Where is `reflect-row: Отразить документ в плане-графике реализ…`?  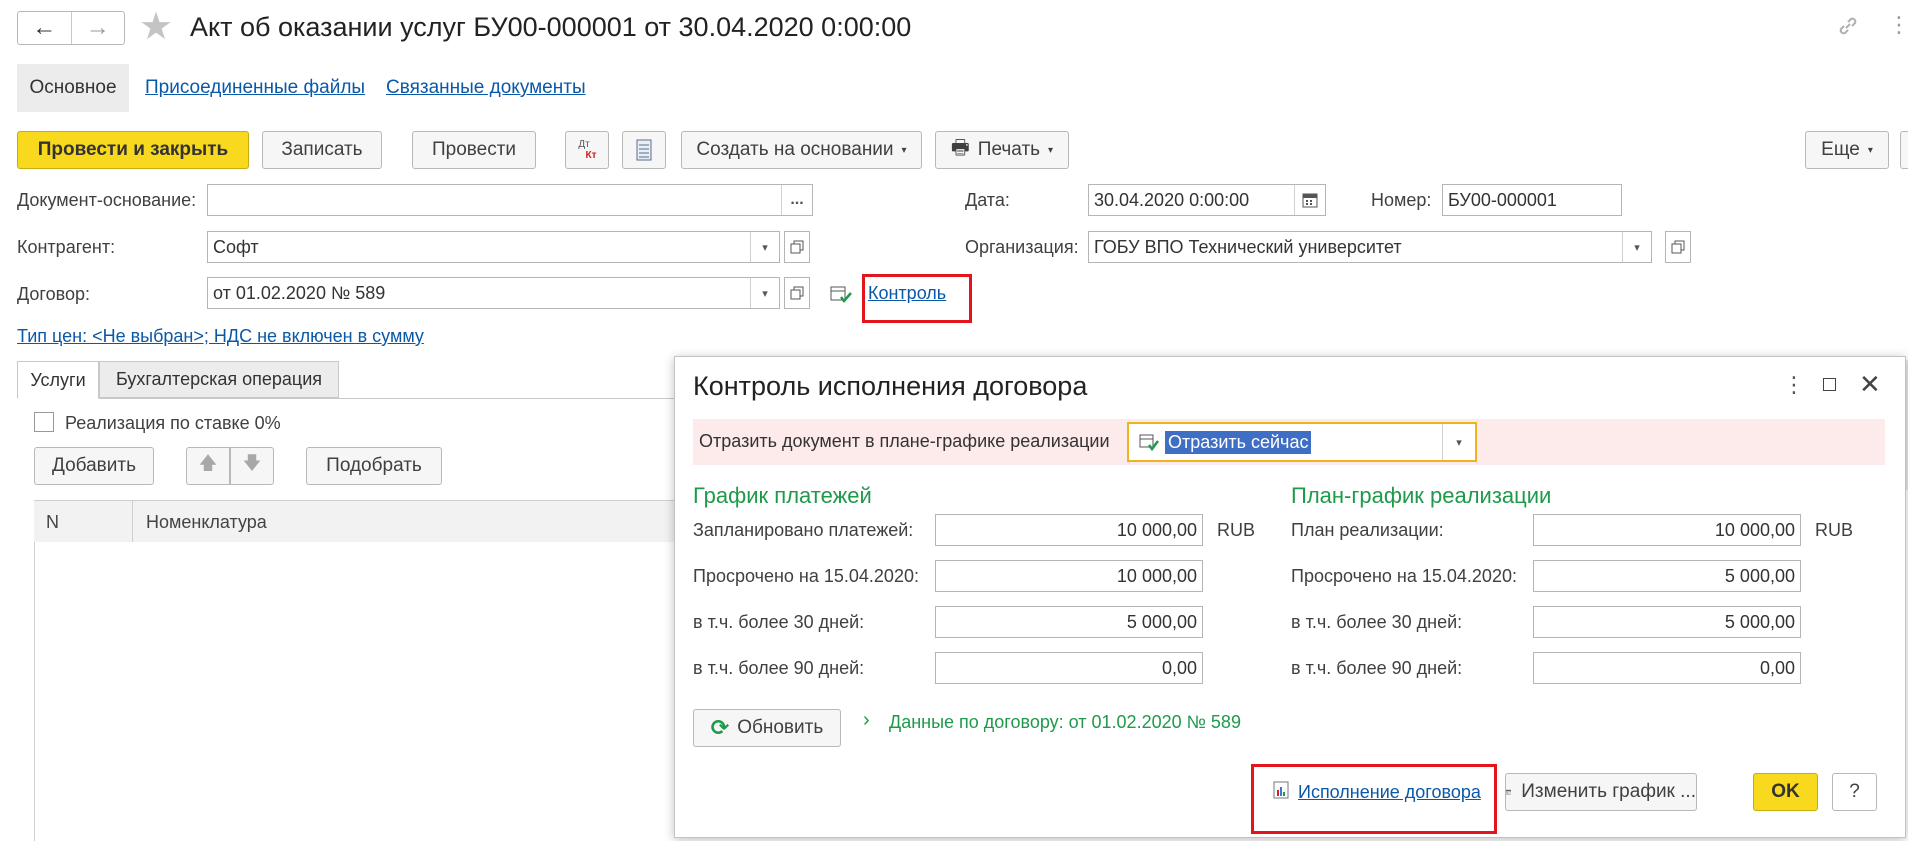
reflect-row: Отразить документ в плане-графике реализ… is located at coordinates (1289, 442).